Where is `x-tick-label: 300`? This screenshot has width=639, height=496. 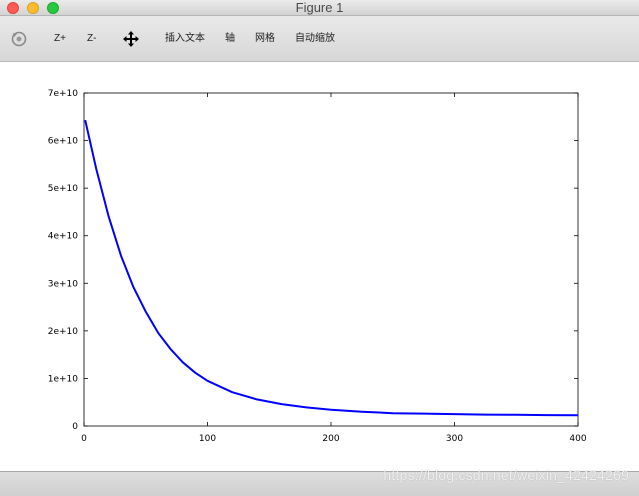 x-tick-label: 300 is located at coordinates (454, 439).